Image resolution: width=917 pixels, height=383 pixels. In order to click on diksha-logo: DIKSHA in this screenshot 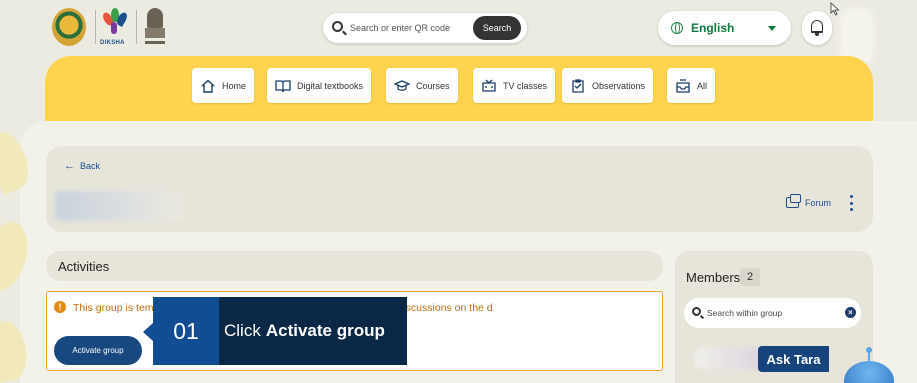, I will do `click(114, 28)`.